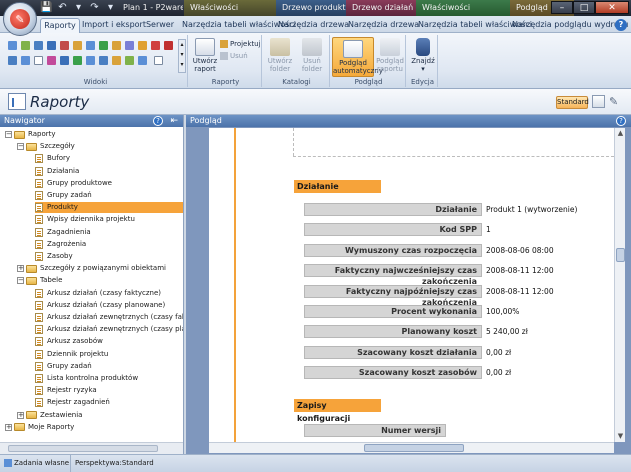 Image resolution: width=631 pixels, height=472 pixels. Describe the element at coordinates (73, 183) in the screenshot. I see `tree-item: Grupy produktowe` at that location.